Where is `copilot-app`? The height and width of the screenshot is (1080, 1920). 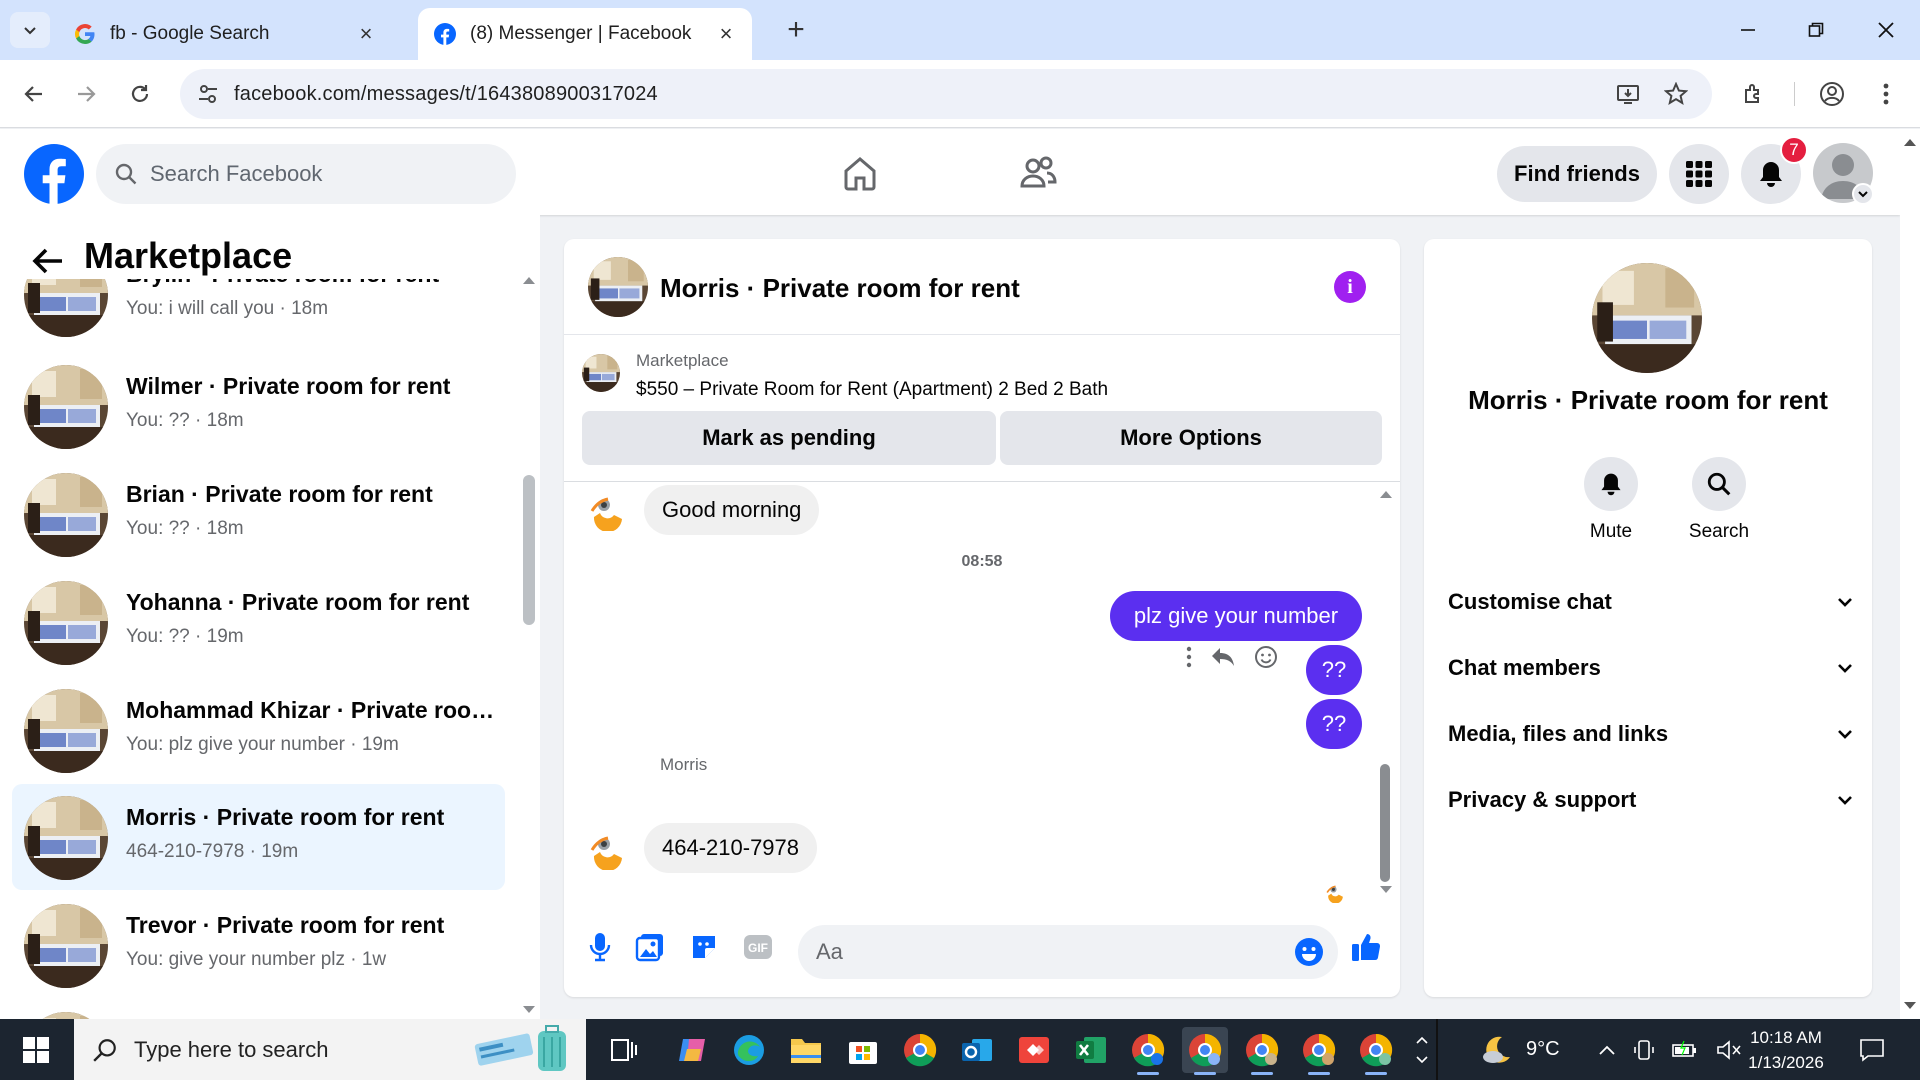 copilot-app is located at coordinates (692, 1050).